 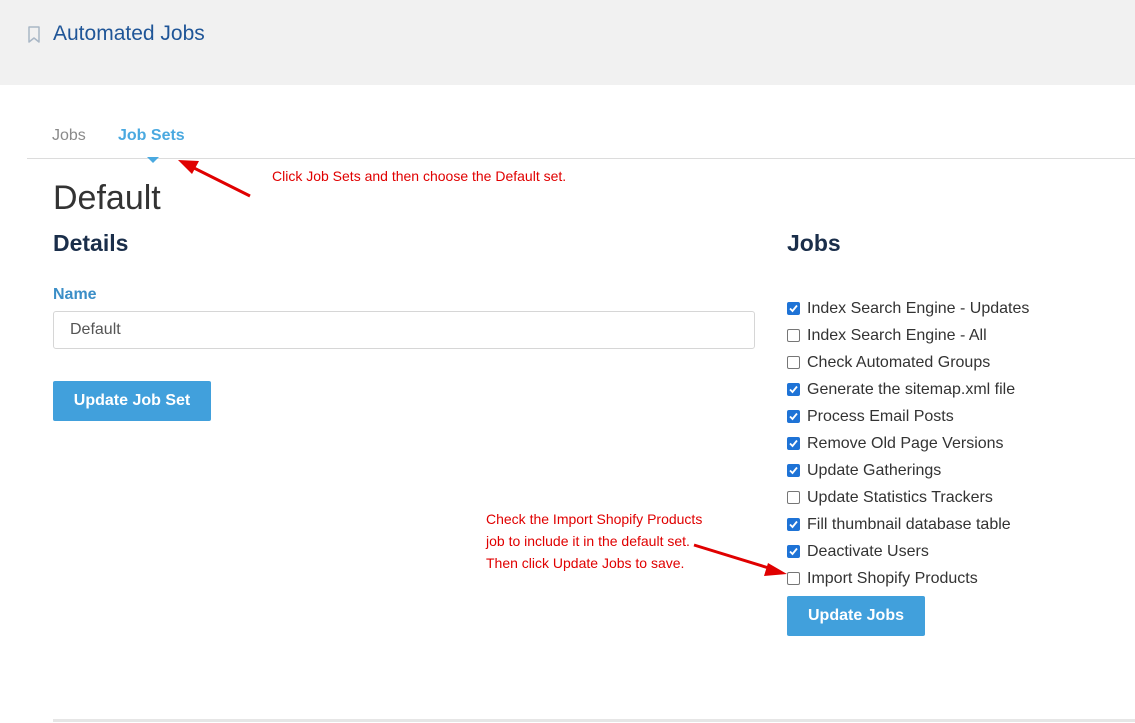 I want to click on header-bar: Automated Jobs, so click(x=567, y=42).